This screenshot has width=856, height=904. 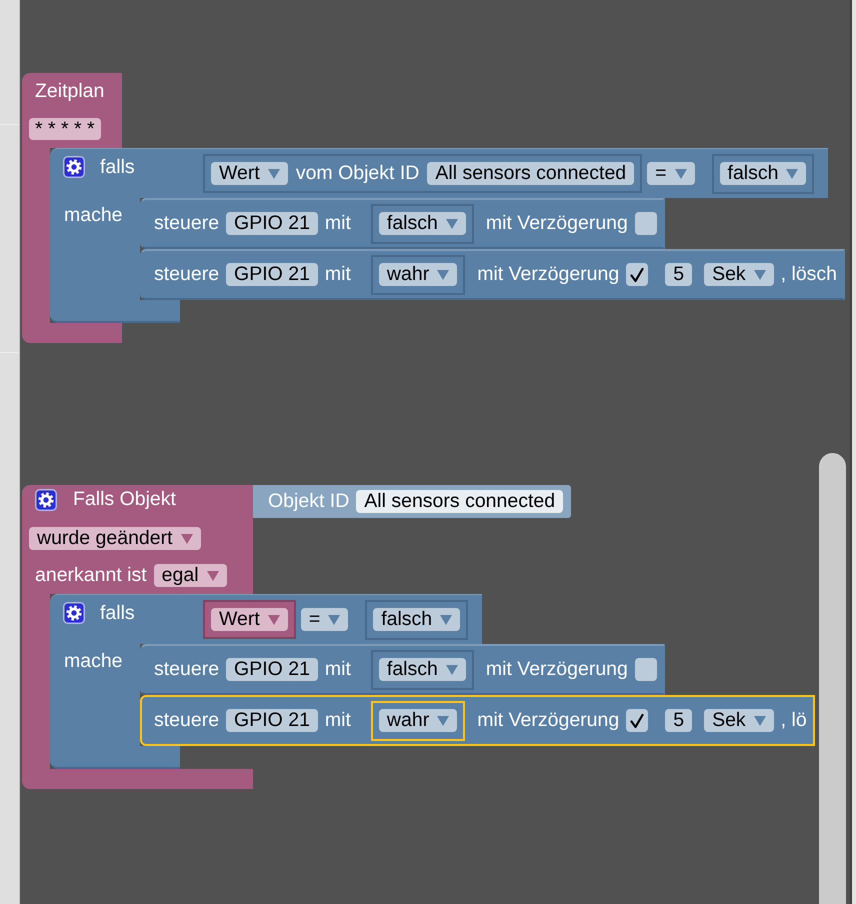 What do you see at coordinates (358, 173) in the screenshot?
I see `block-label: vom Objekt ID` at bounding box center [358, 173].